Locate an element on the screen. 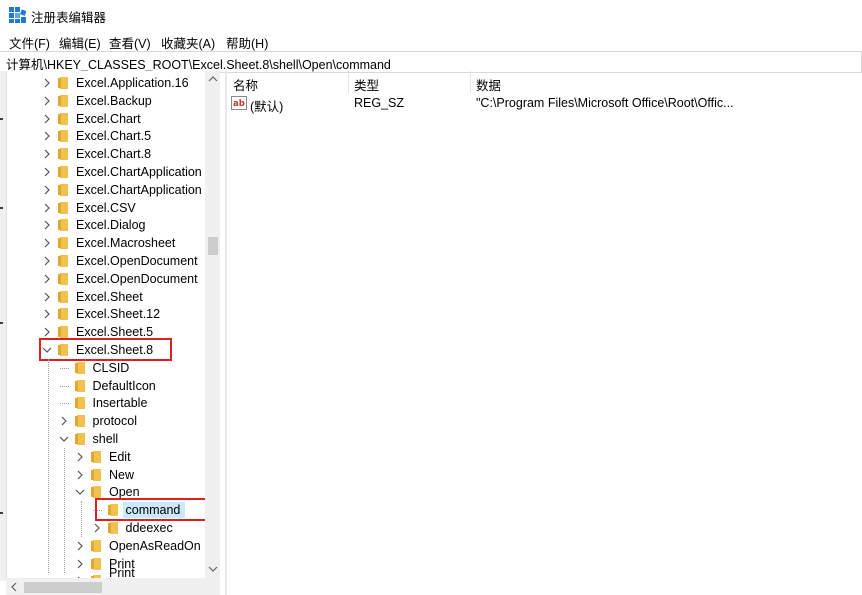  tree-item-label: Open is located at coordinates (124, 492).